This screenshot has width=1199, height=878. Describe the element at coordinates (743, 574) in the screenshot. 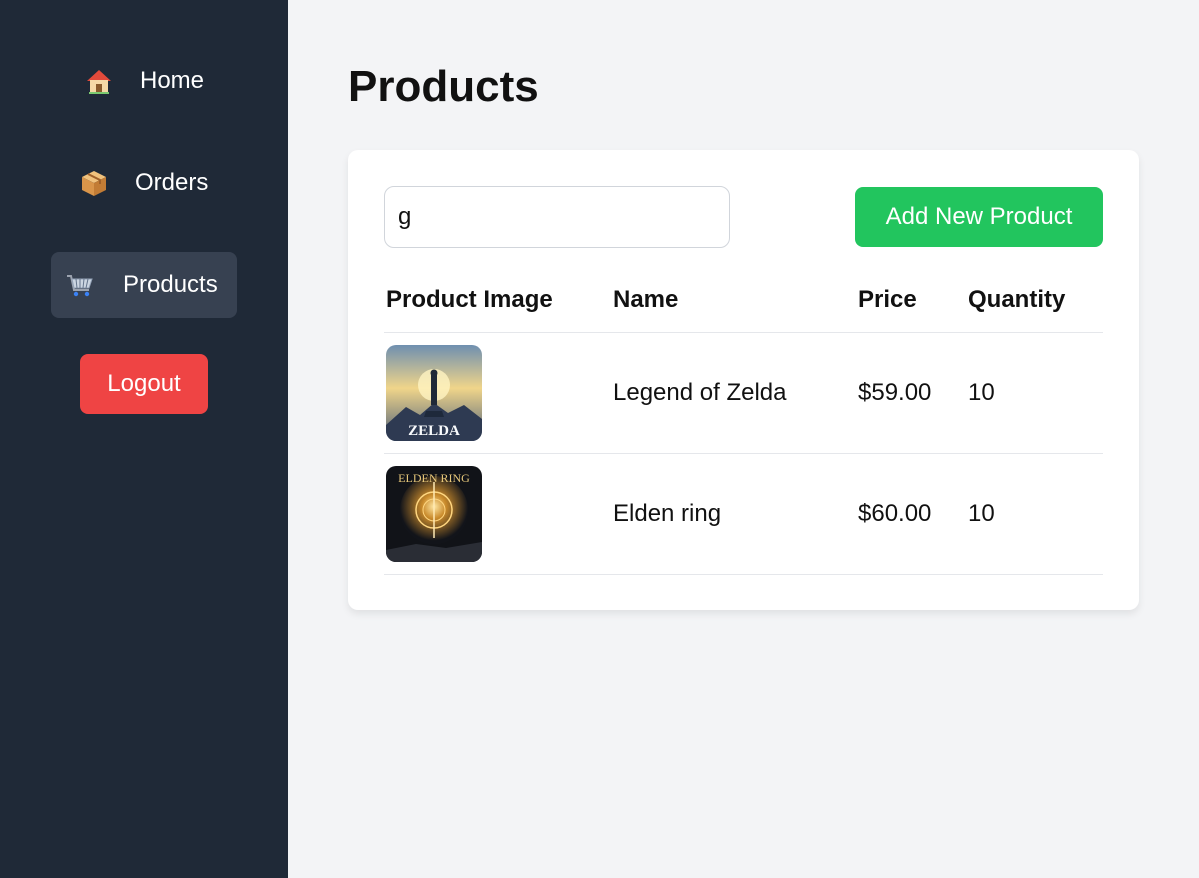

I see `divider` at that location.